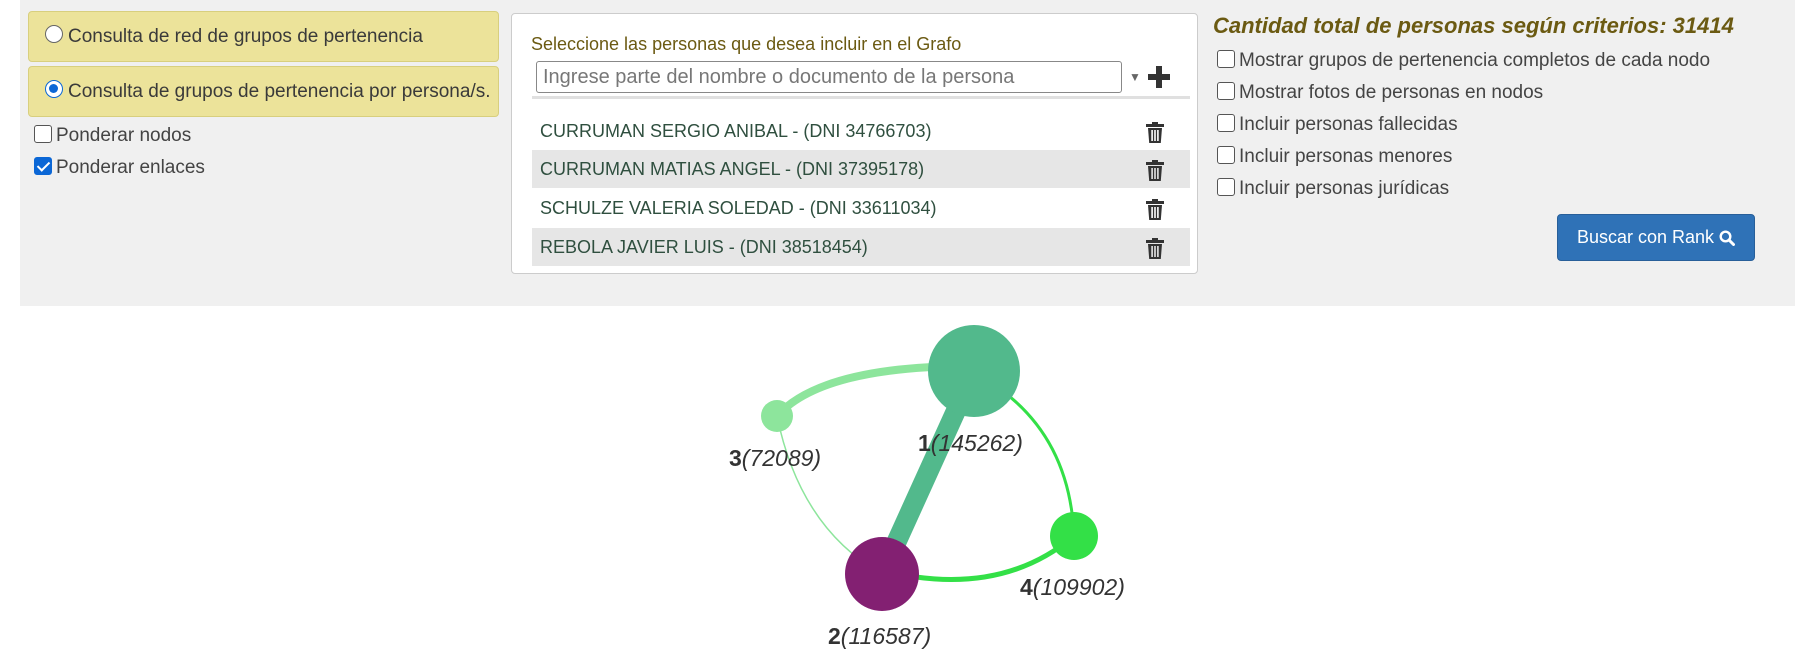 The height and width of the screenshot is (652, 1801). I want to click on node-1-label: 1(145262), so click(970, 443).